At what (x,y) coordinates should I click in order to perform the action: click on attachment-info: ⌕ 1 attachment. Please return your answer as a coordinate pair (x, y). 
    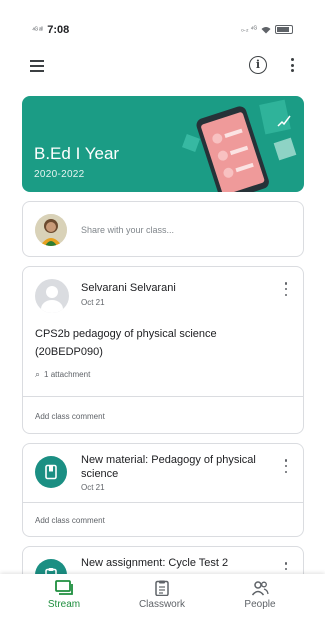
    Looking at the image, I should click on (62, 374).